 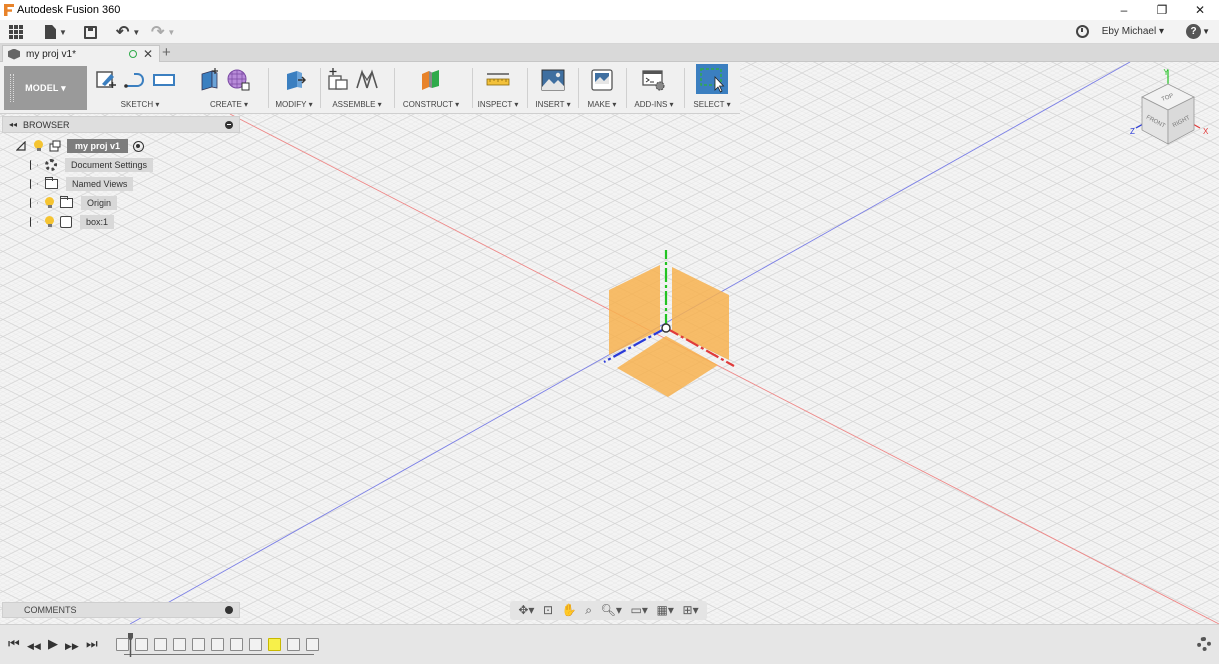 What do you see at coordinates (163, 32) in the screenshot?
I see `redo-button: ↷ ▼` at bounding box center [163, 32].